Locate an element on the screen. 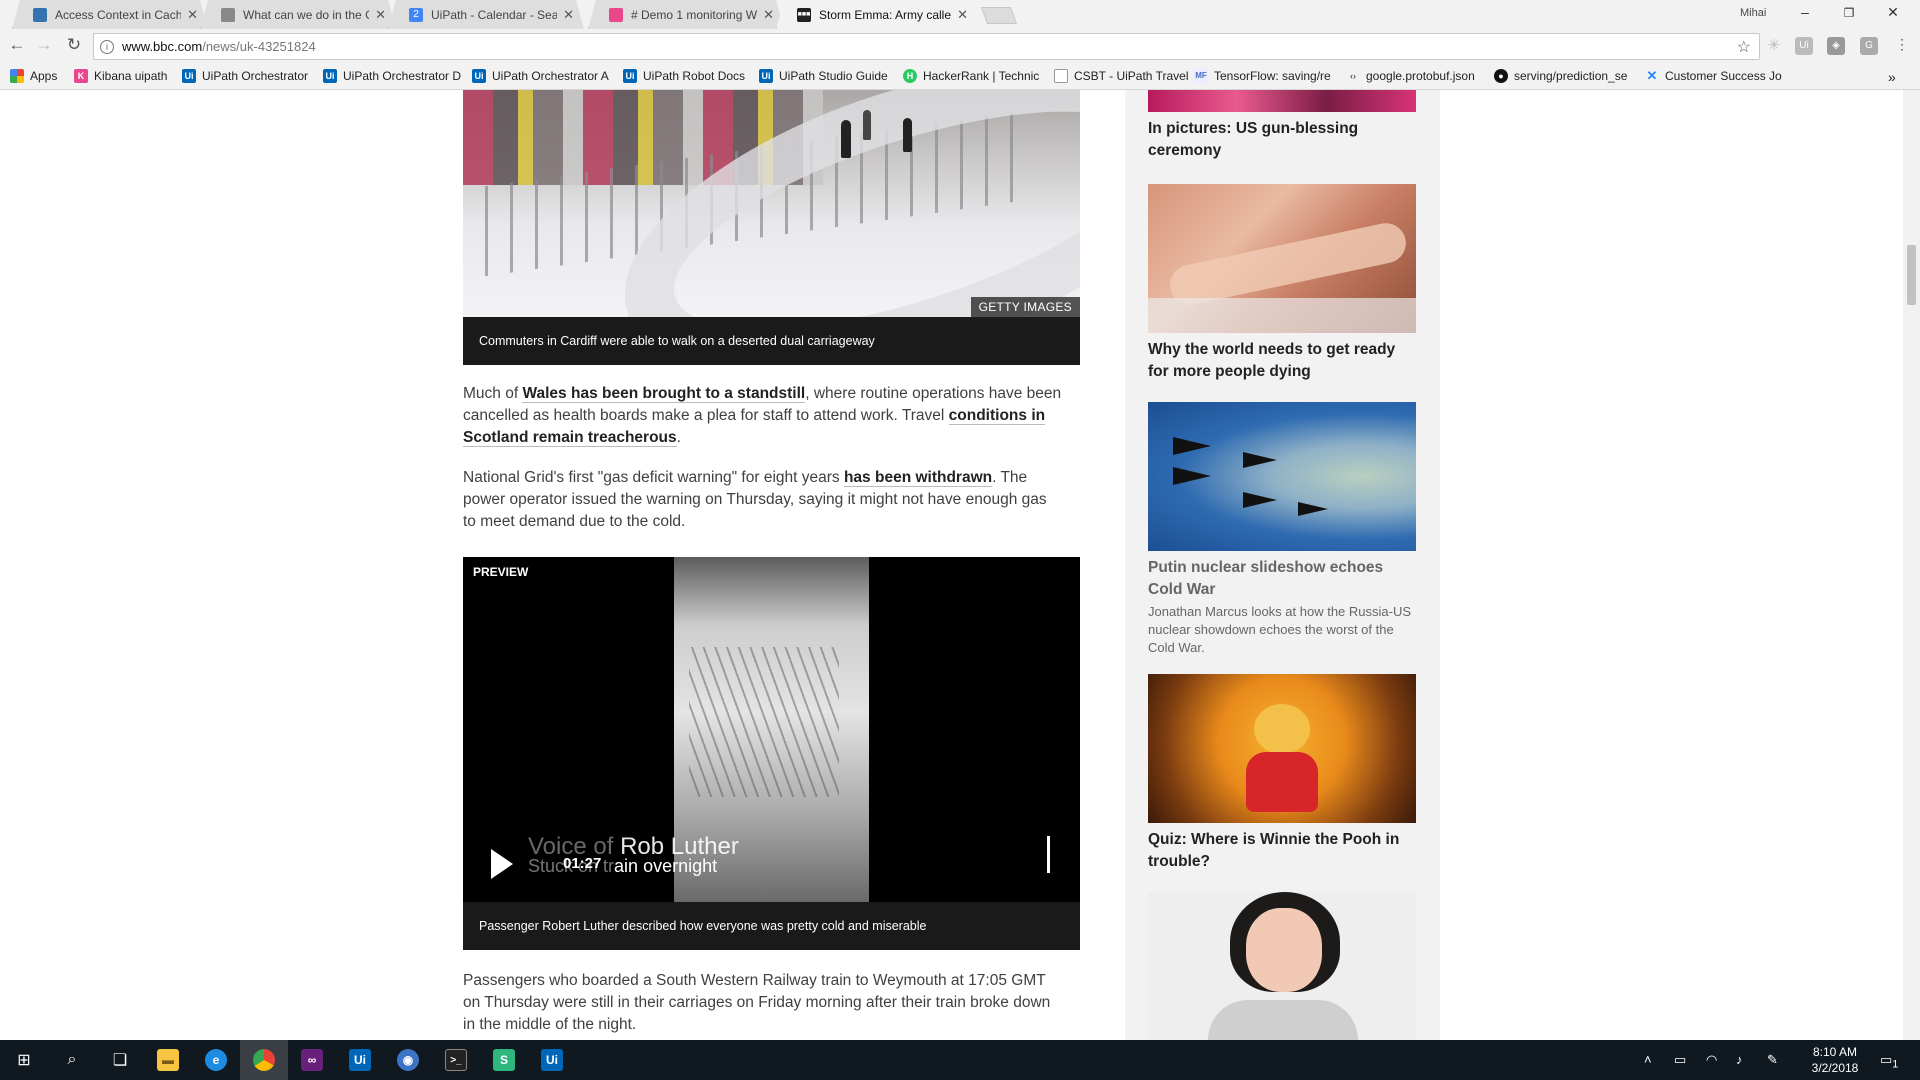 This screenshot has height=1080, width=1920. video-overlay-subtitle: Stuck on train overnight is located at coordinates (623, 866).